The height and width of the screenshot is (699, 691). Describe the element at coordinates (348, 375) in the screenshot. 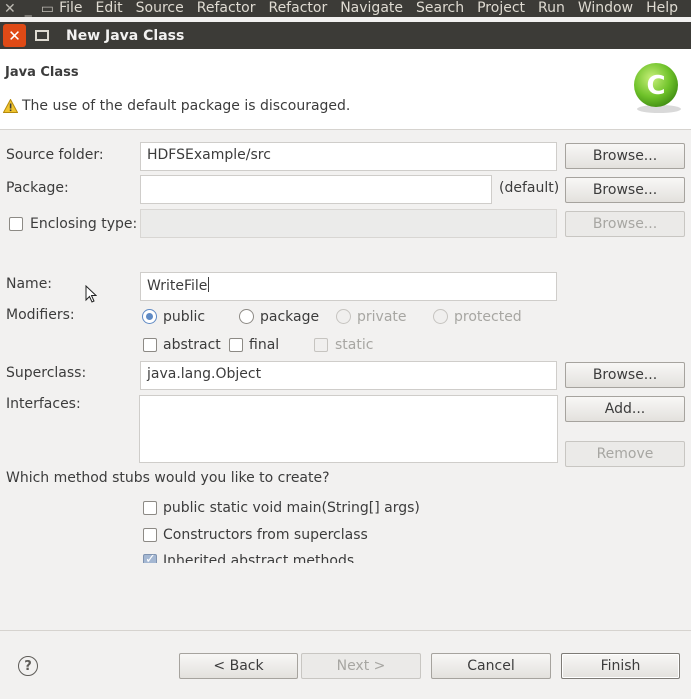

I see `superclass-field: java.lang.Object` at that location.